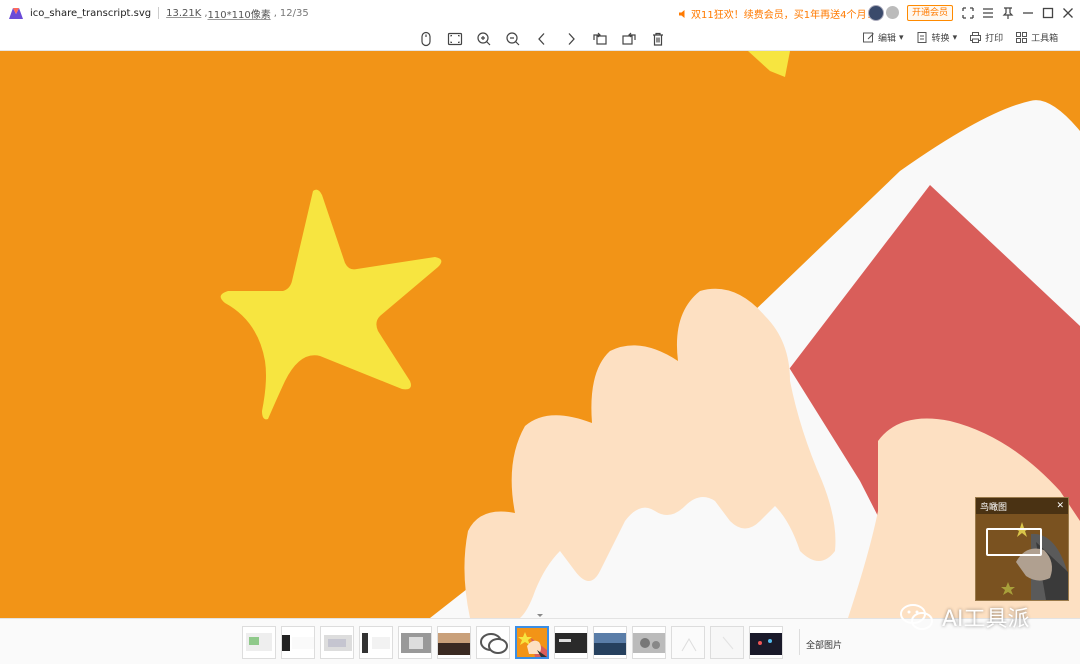 The height and width of the screenshot is (664, 1080). Describe the element at coordinates (887, 39) in the screenshot. I see `edit-label: 编辑` at that location.